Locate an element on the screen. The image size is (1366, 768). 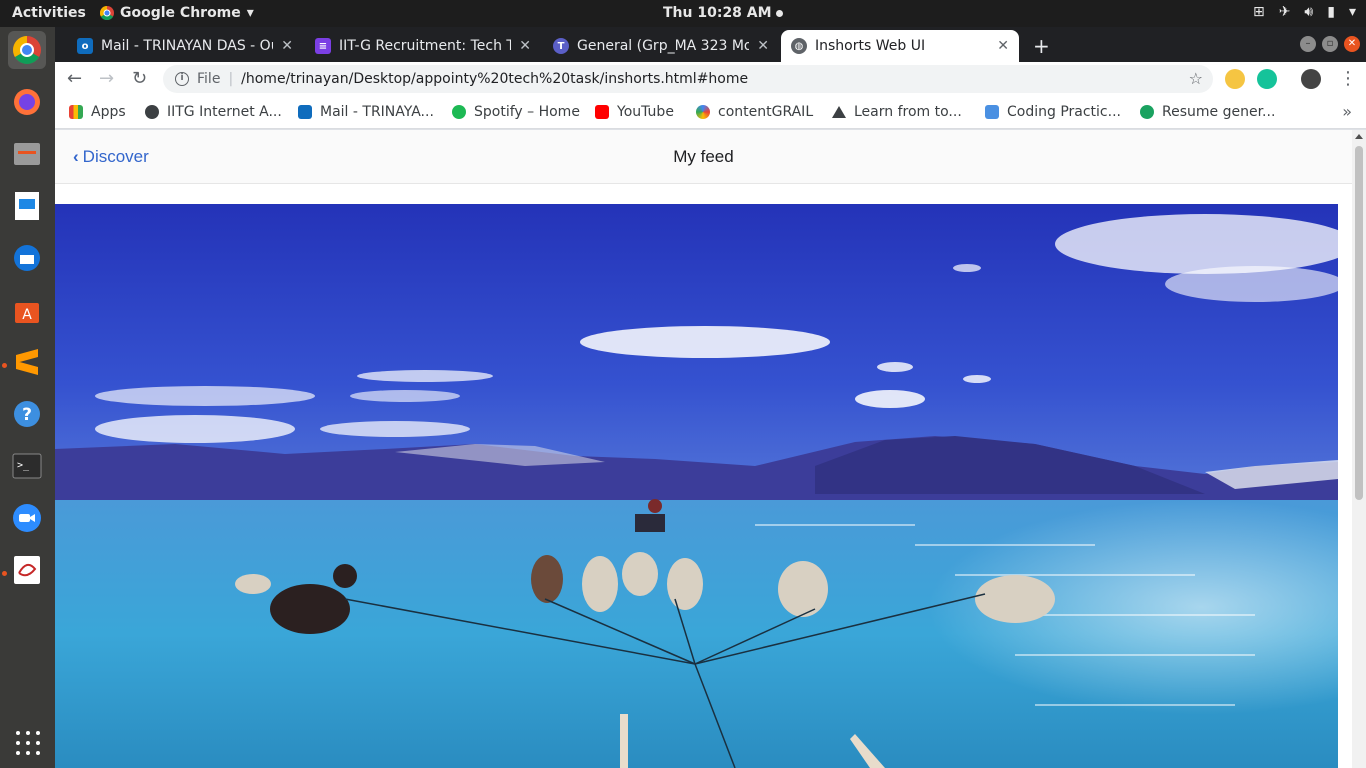
forward-arrow-icon: → is located at coordinates (106, 78).